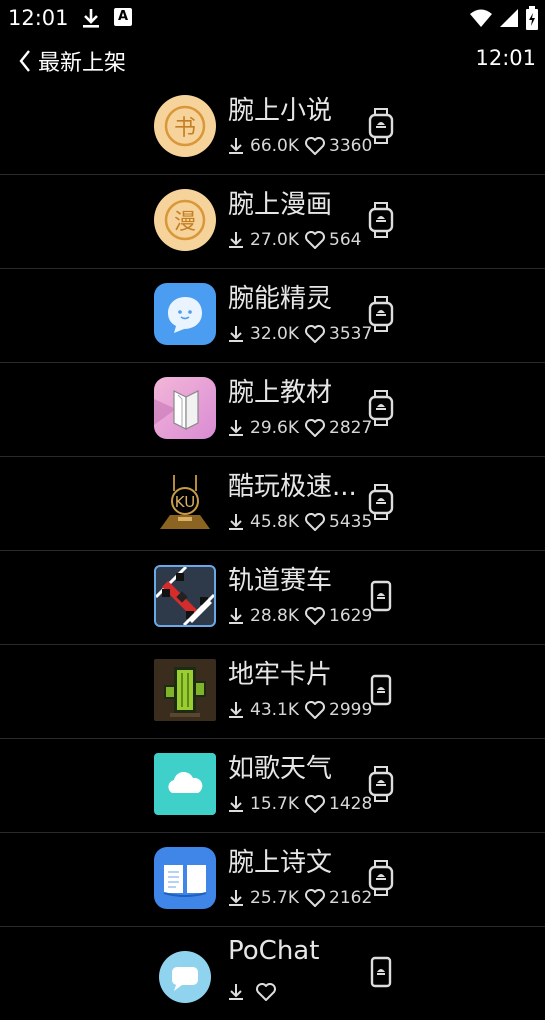 The image size is (545, 1020). I want to click on battery-icon, so click(532, 18).